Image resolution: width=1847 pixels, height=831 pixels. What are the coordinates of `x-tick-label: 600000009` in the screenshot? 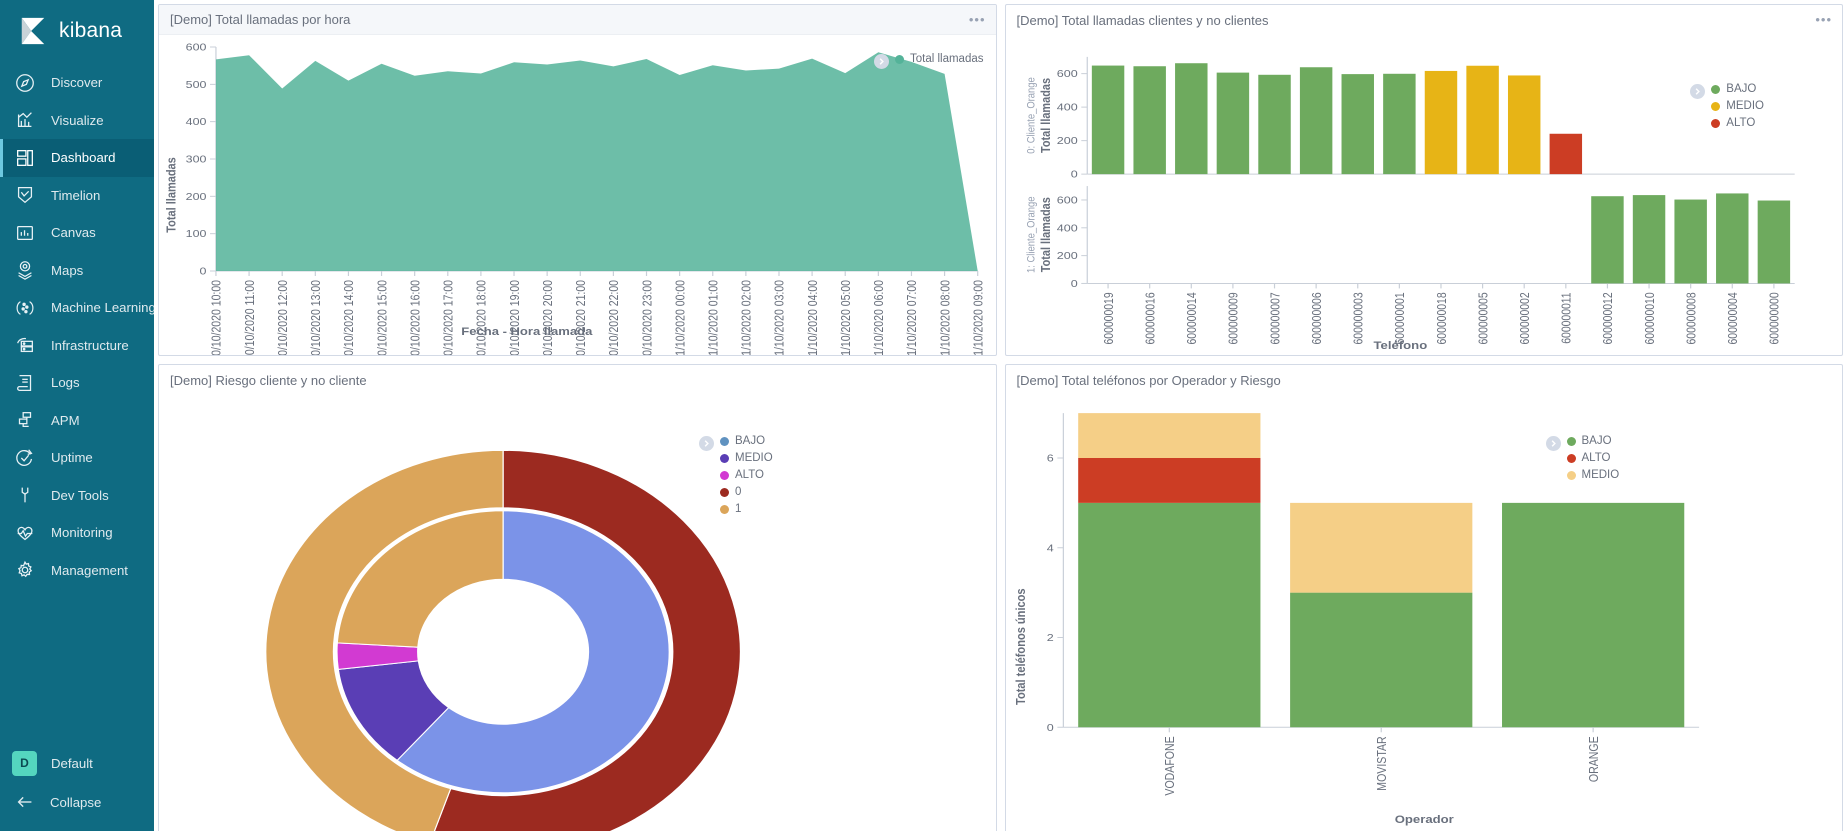 It's located at (1233, 318).